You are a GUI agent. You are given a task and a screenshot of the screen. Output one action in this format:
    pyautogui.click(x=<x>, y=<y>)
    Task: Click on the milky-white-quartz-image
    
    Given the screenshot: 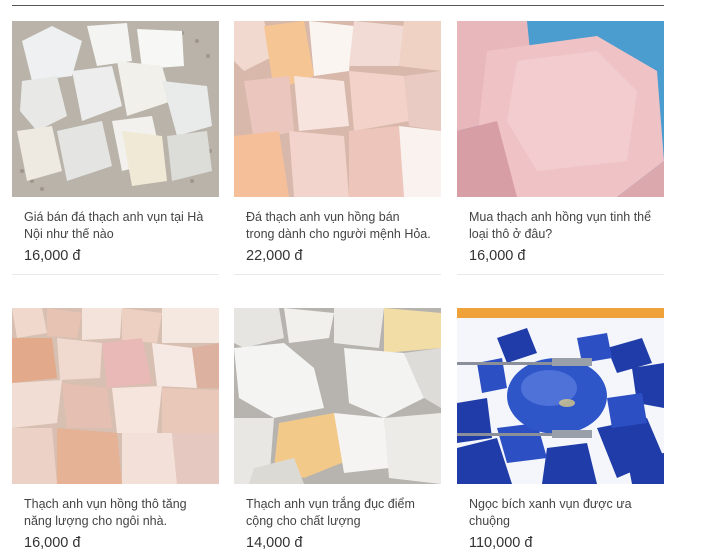 What is the action you would take?
    pyautogui.click(x=337, y=396)
    